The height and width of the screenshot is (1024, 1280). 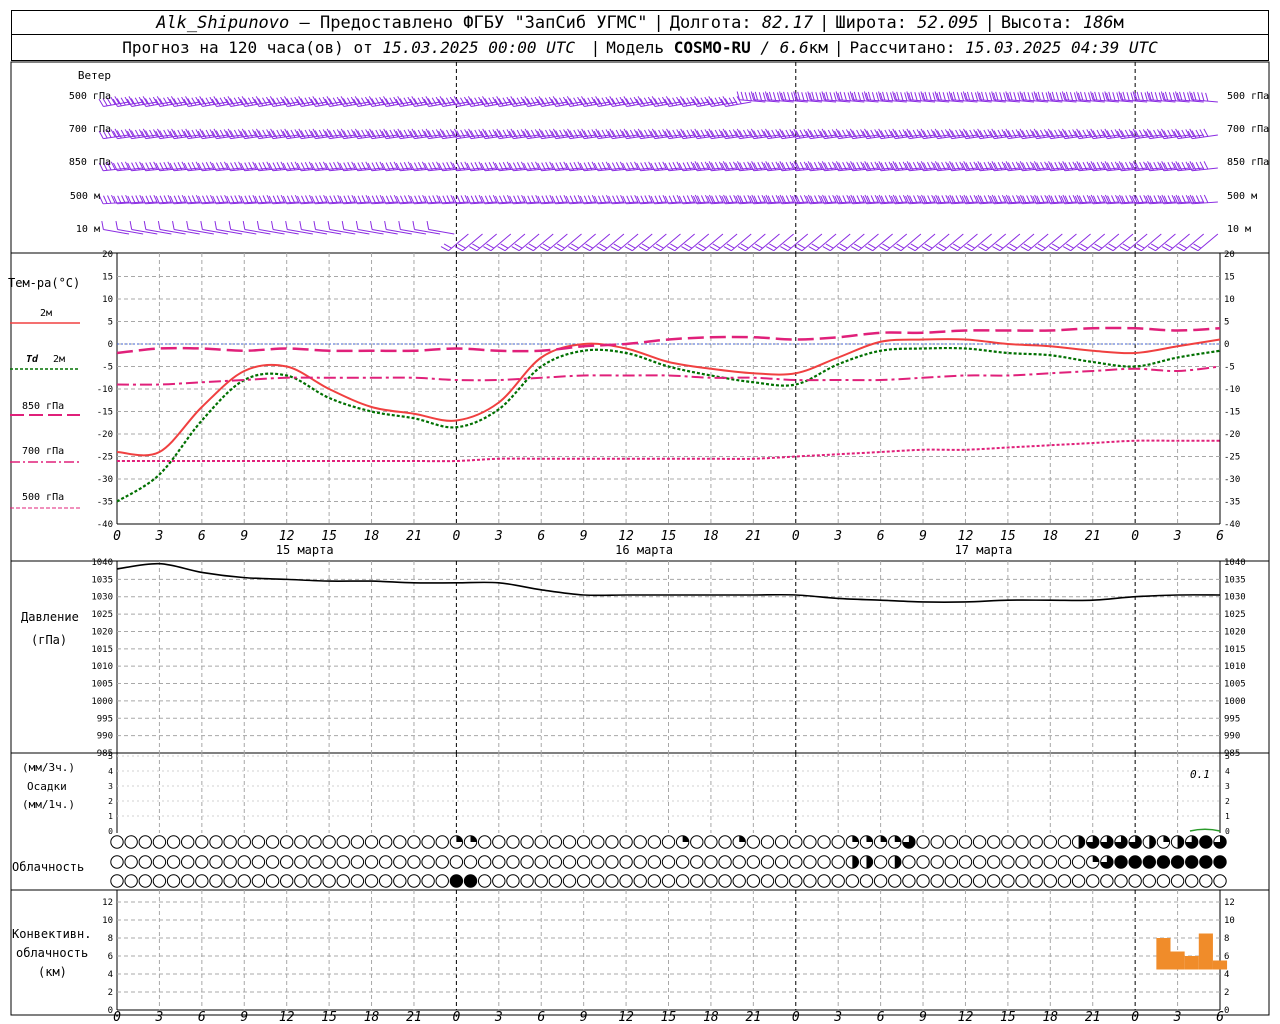 What do you see at coordinates (1235, 632) in the screenshot?
I see `pressure-tick-right: 1020` at bounding box center [1235, 632].